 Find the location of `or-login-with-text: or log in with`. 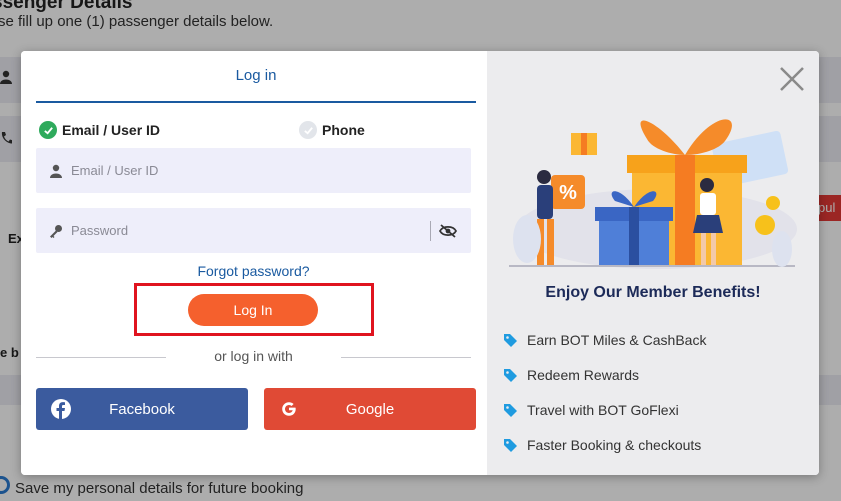

or-login-with-text: or log in with is located at coordinates (253, 356).